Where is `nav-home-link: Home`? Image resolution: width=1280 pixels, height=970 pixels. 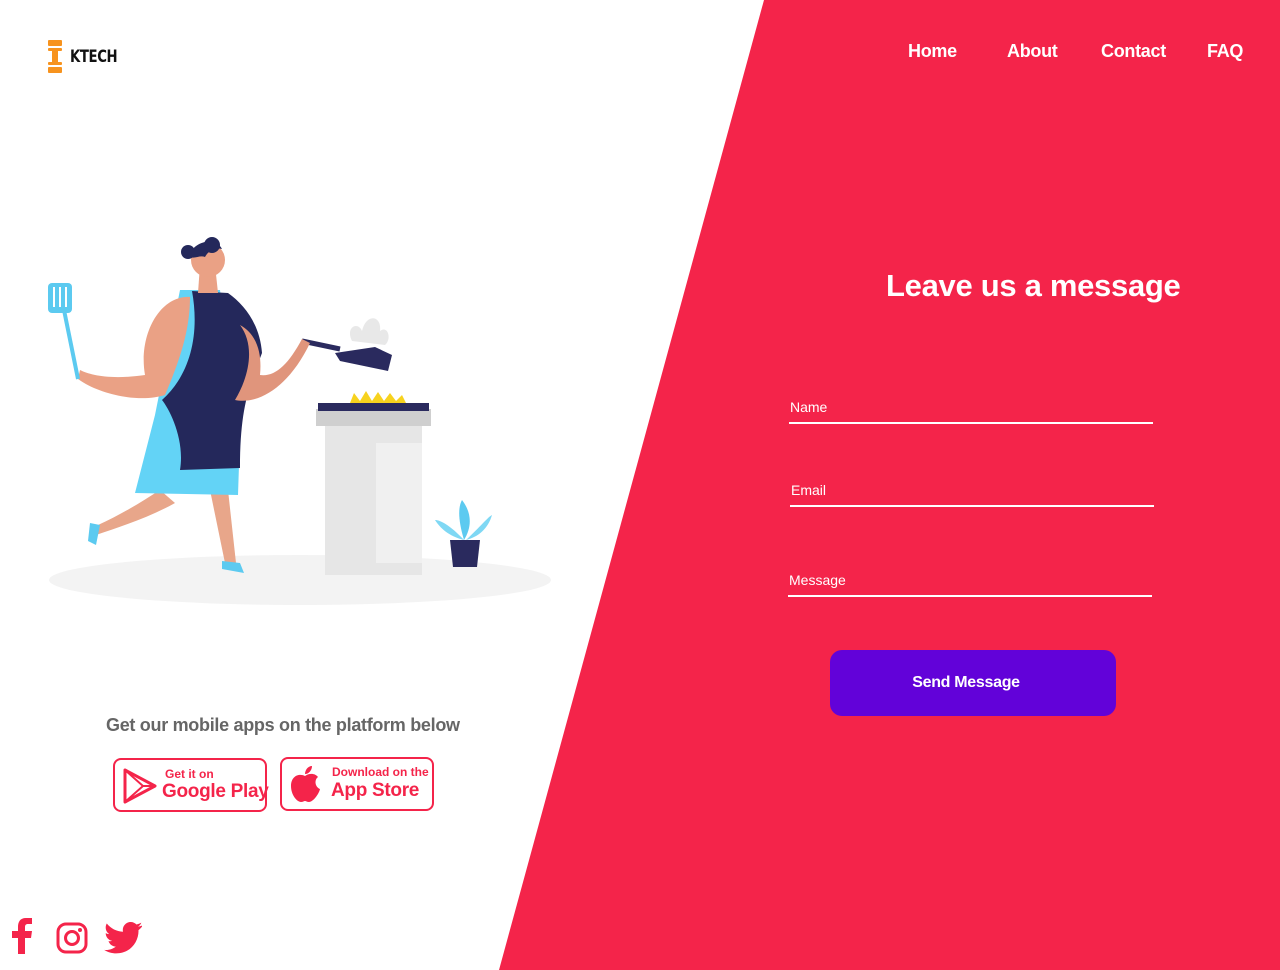
nav-home-link: Home is located at coordinates (932, 51).